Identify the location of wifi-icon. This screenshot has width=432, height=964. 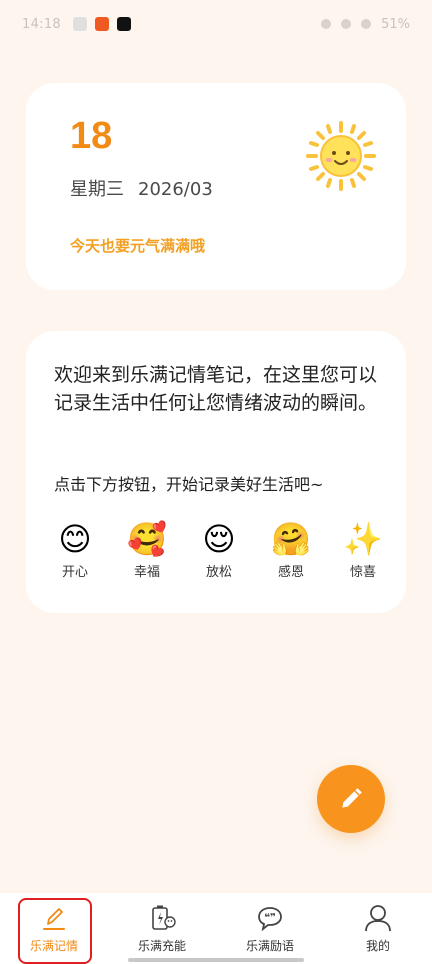
(366, 24).